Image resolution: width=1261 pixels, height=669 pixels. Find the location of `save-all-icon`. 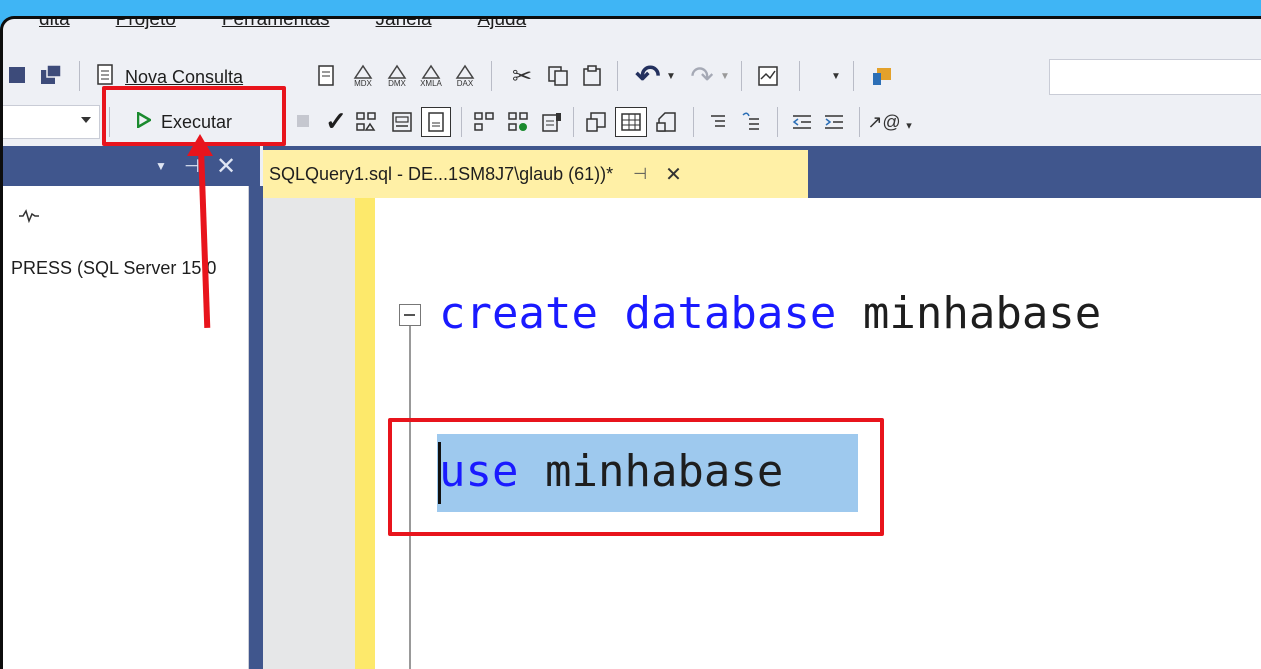

save-all-icon is located at coordinates (51, 75).